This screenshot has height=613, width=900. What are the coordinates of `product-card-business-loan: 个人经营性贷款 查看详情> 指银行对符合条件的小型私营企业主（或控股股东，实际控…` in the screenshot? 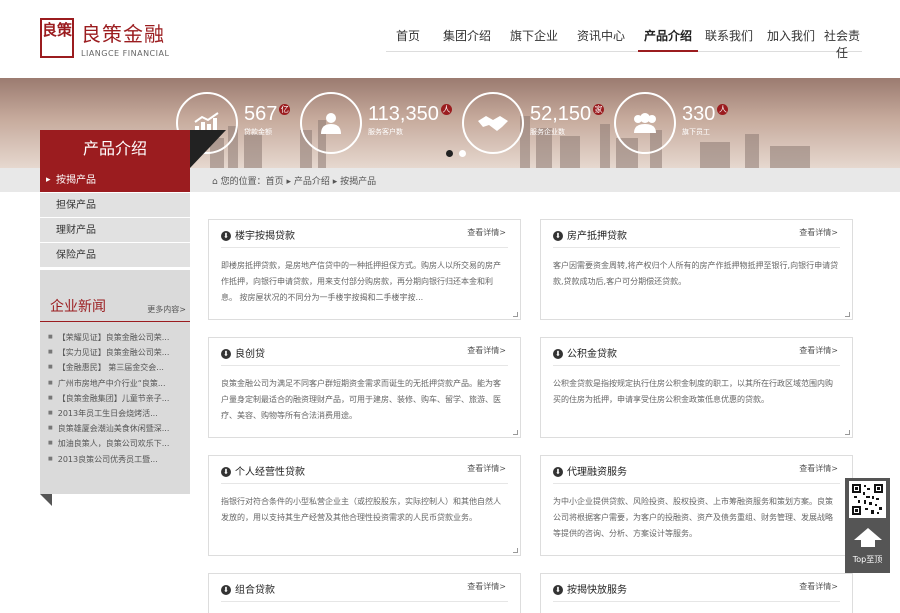 It's located at (364, 505).